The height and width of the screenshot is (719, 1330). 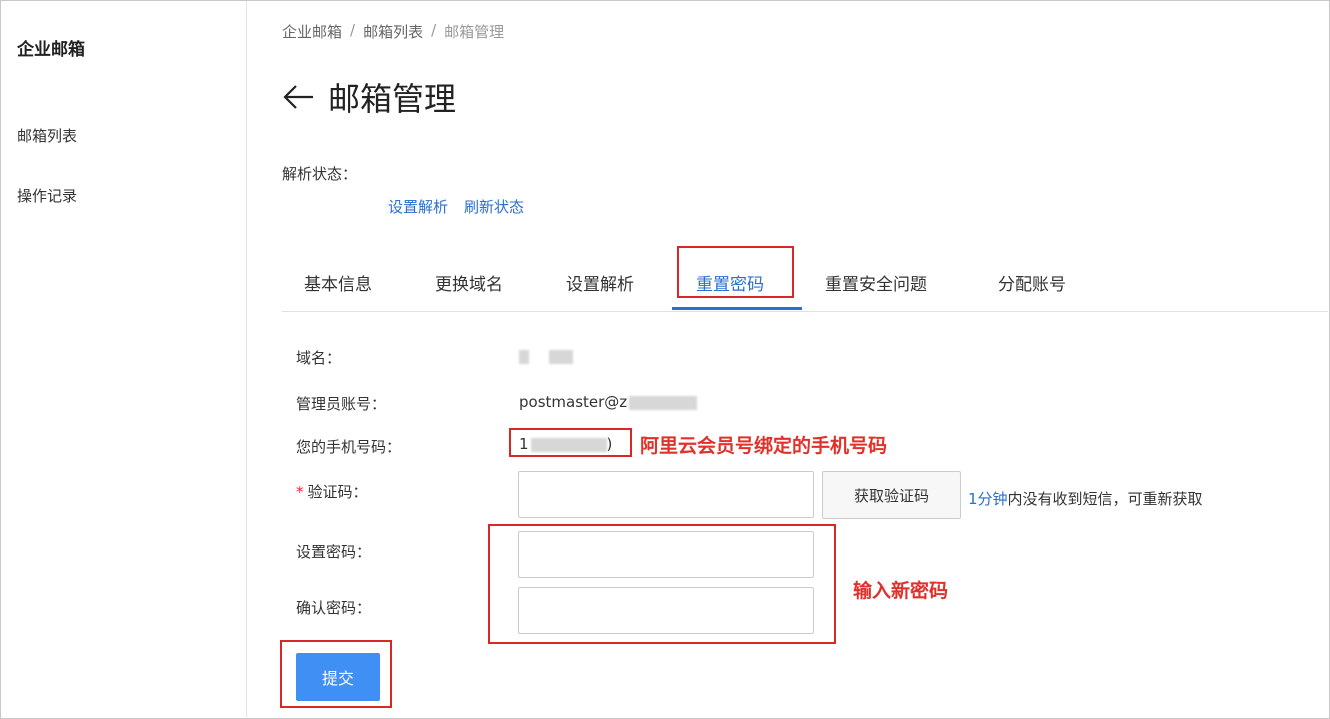 What do you see at coordinates (805, 287) in the screenshot?
I see `tab-bar: 基本信息 更换域名 设置解析 重置密码 重置安全问题 分配账号` at bounding box center [805, 287].